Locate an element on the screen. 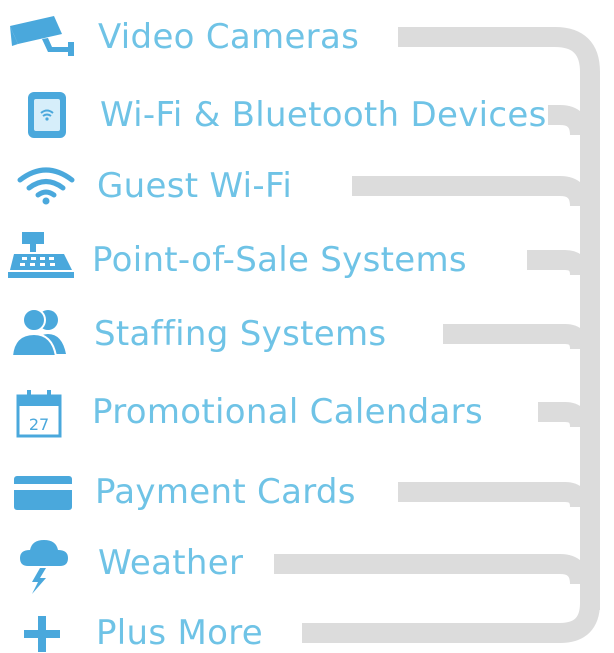 The image size is (614, 653). label-plus-more: Plus More is located at coordinates (180, 633).